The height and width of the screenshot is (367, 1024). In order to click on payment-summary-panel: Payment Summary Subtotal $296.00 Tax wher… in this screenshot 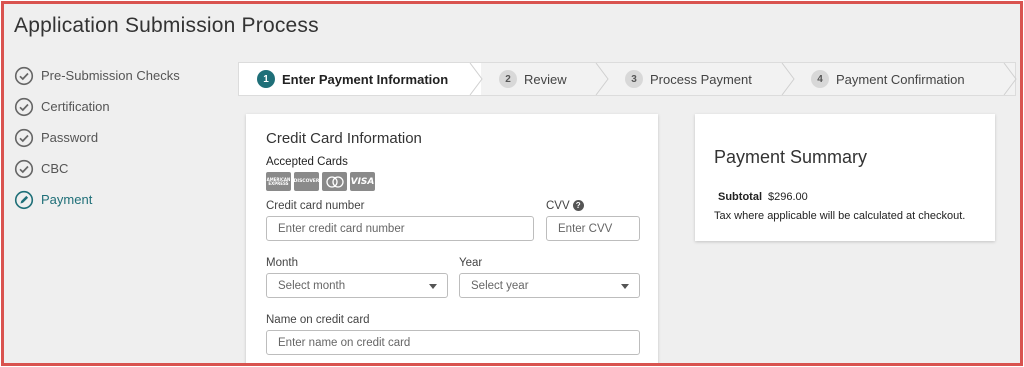, I will do `click(845, 177)`.